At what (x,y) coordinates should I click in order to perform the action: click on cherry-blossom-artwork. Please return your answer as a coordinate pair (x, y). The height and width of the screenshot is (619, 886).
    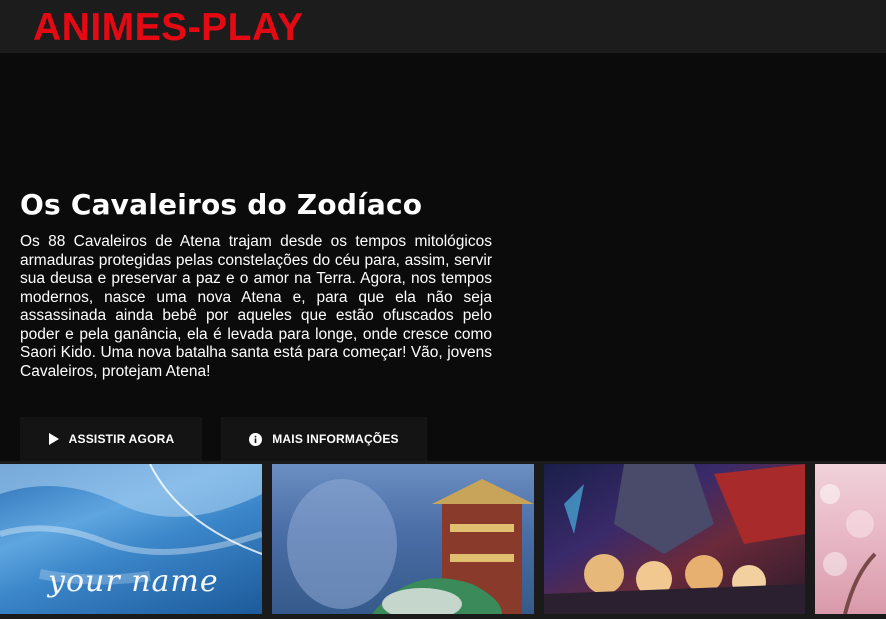
    Looking at the image, I should click on (848, 549).